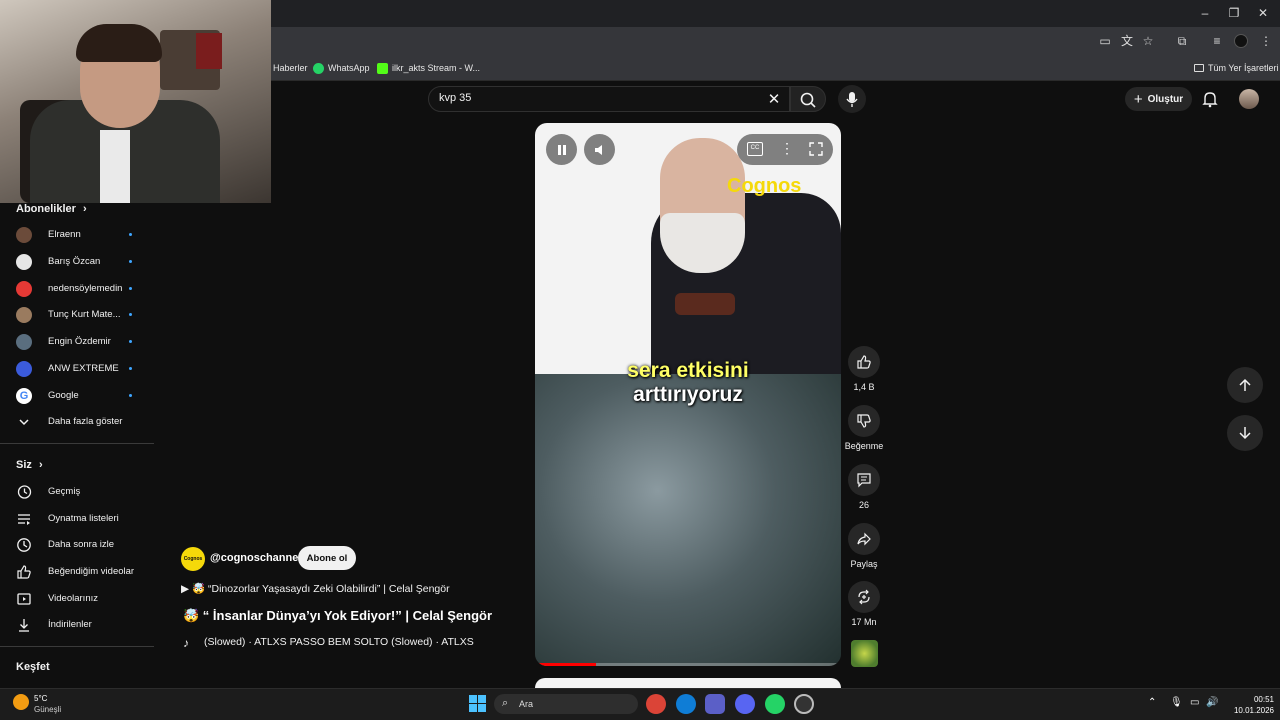  Describe the element at coordinates (599, 149) in the screenshot. I see `volume-button` at that location.